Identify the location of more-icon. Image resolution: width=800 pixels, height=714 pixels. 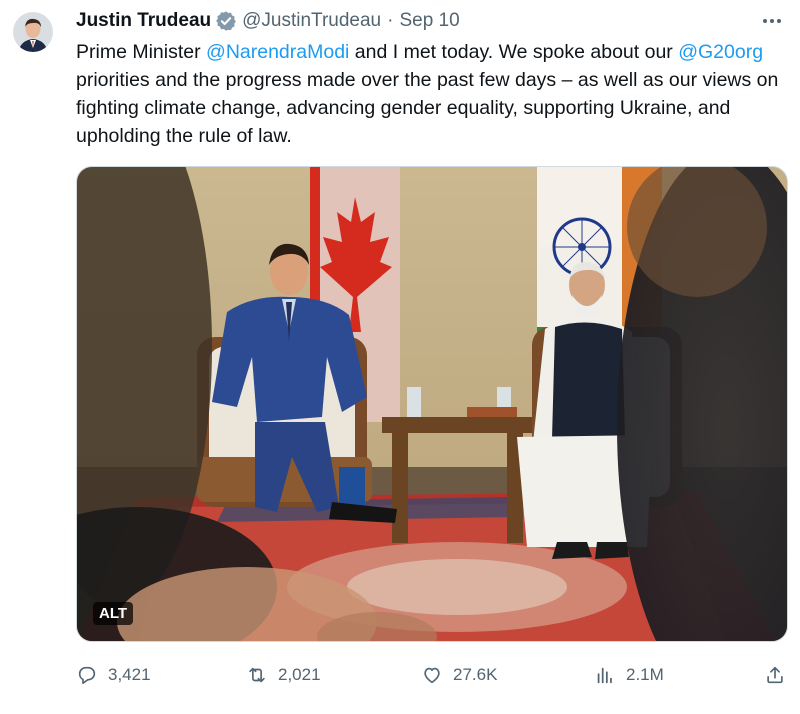
(772, 21).